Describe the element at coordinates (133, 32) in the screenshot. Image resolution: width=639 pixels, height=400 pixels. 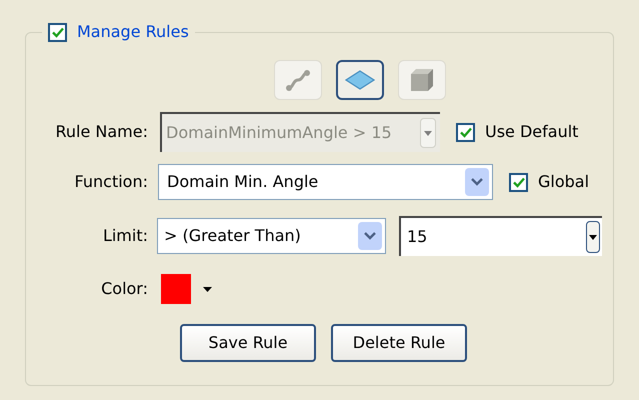
I see `group-title: Manage Rules` at that location.